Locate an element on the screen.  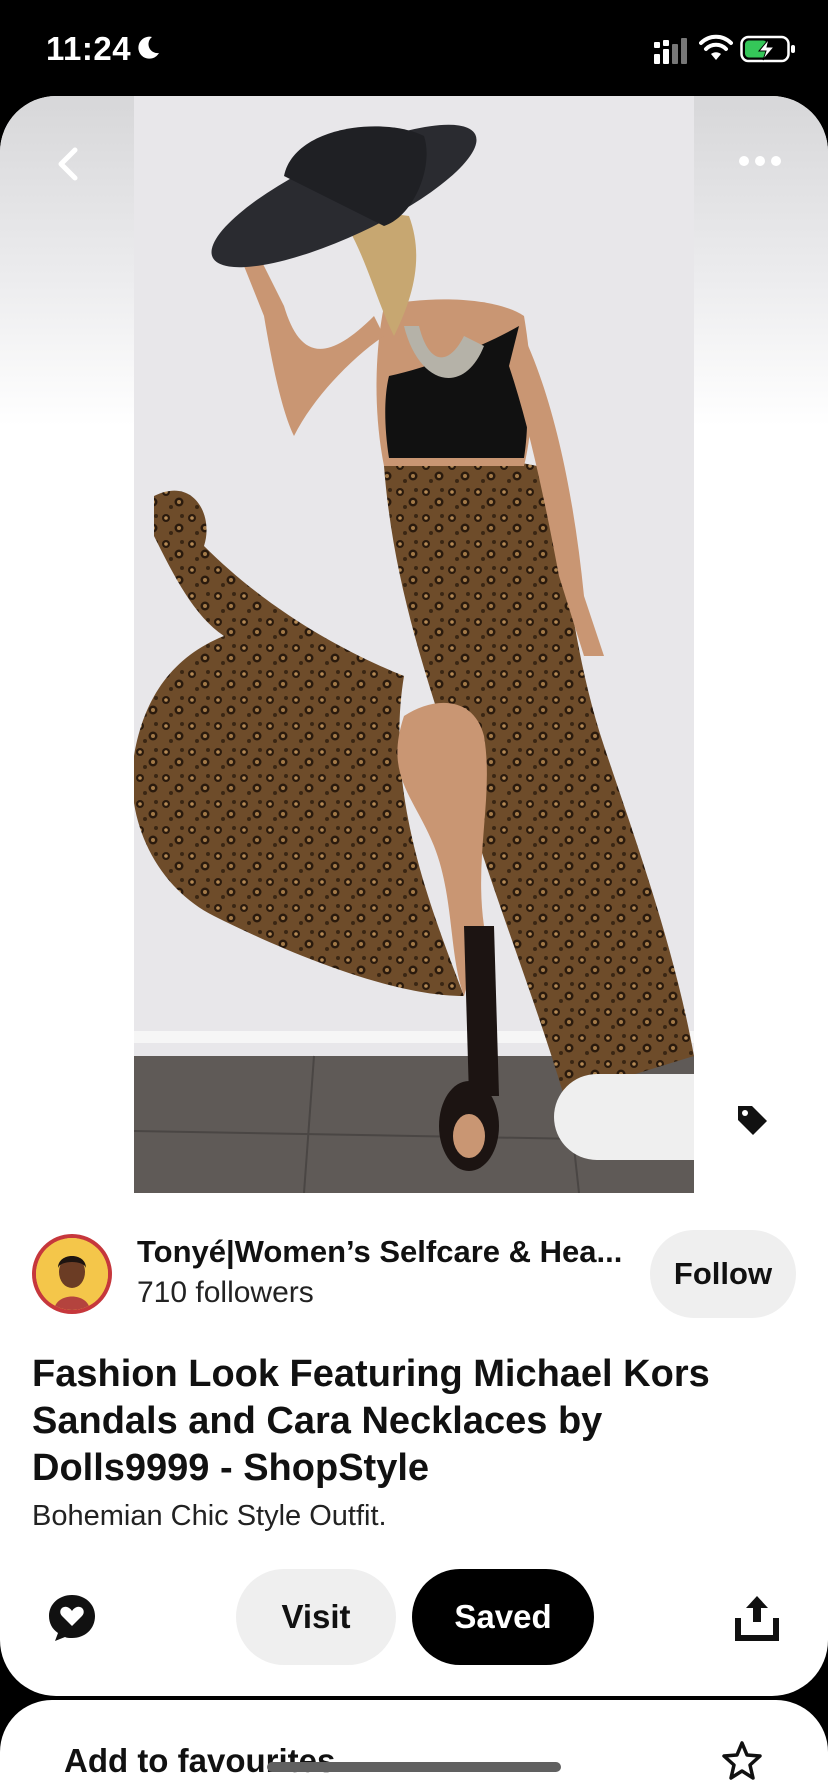
battery-charging-icon is located at coordinates (767, 49).